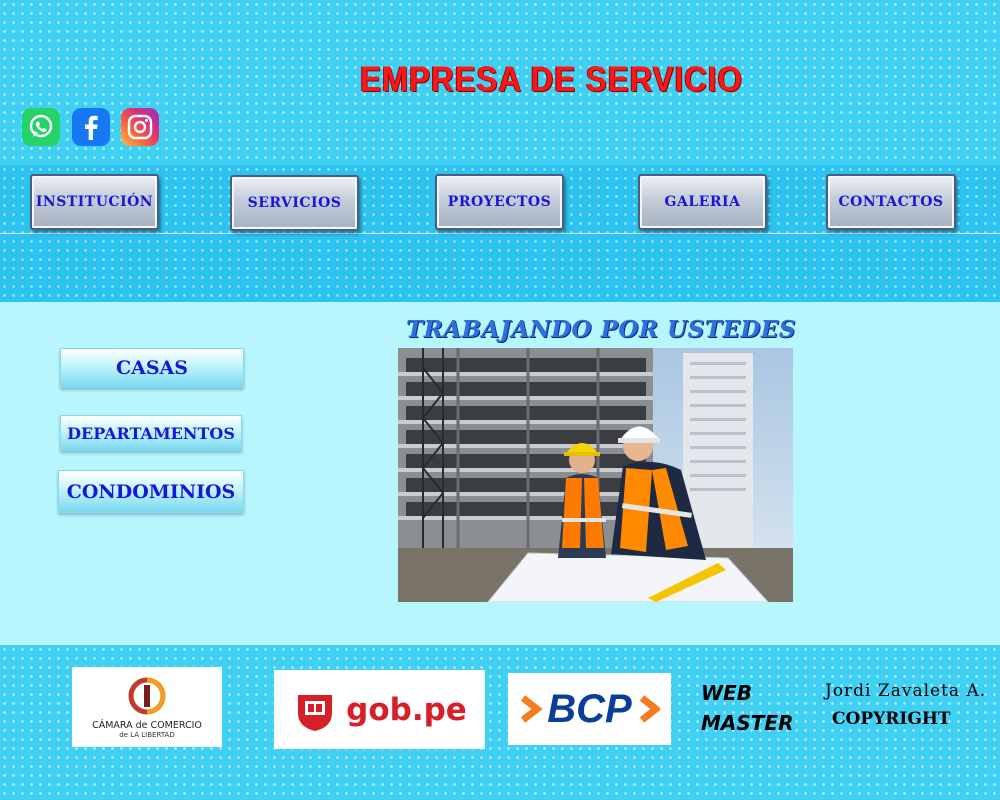  Describe the element at coordinates (41, 127) in the screenshot. I see `whatsapp-icon` at that location.